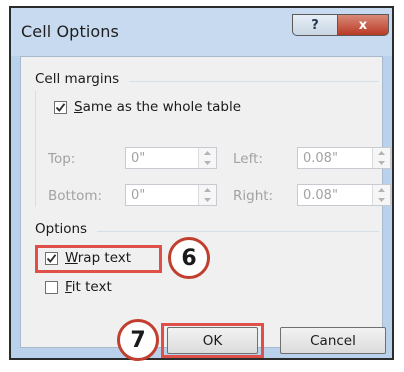 The image size is (404, 372). I want to click on left-margin-value: 0.08", so click(320, 158).